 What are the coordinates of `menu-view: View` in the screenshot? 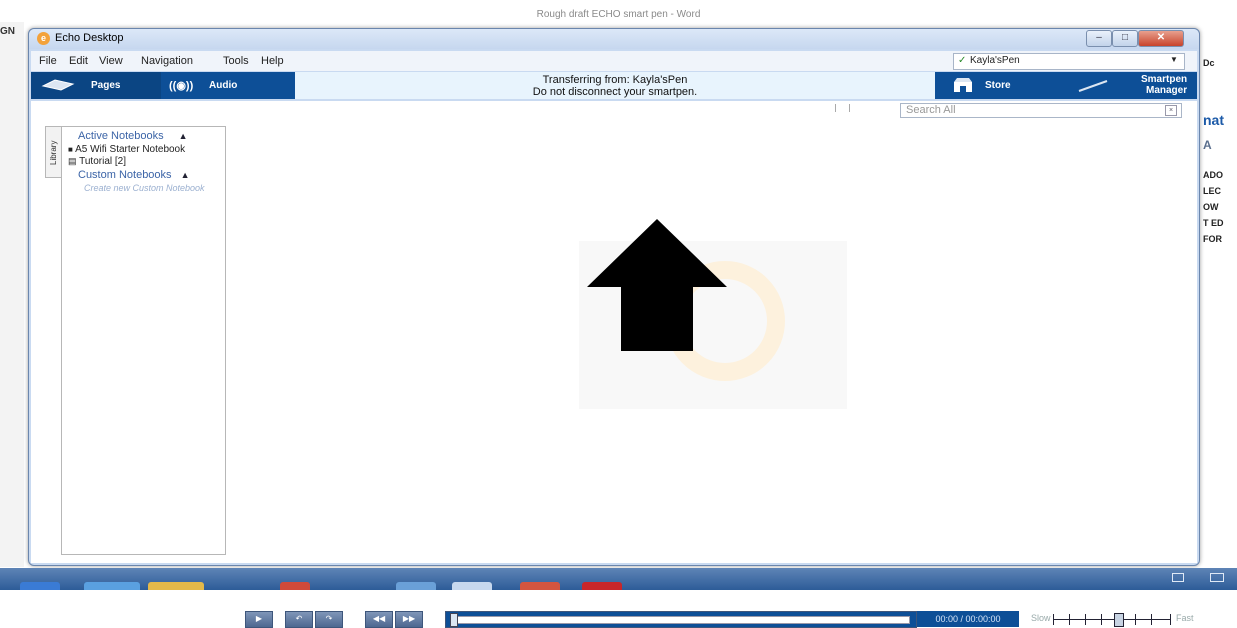 It's located at (111, 61).